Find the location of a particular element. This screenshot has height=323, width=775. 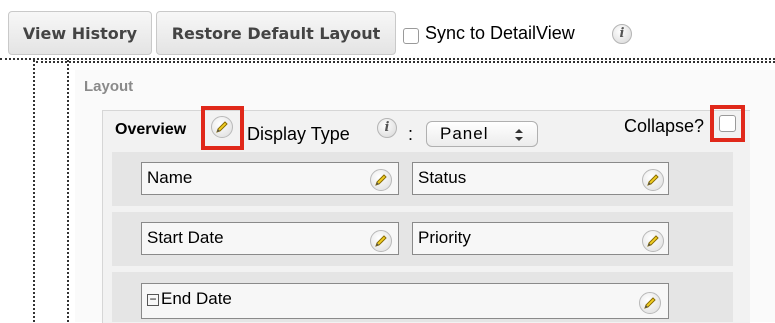

restore-default-layout-button: Restore Default Layout is located at coordinates (276, 33).